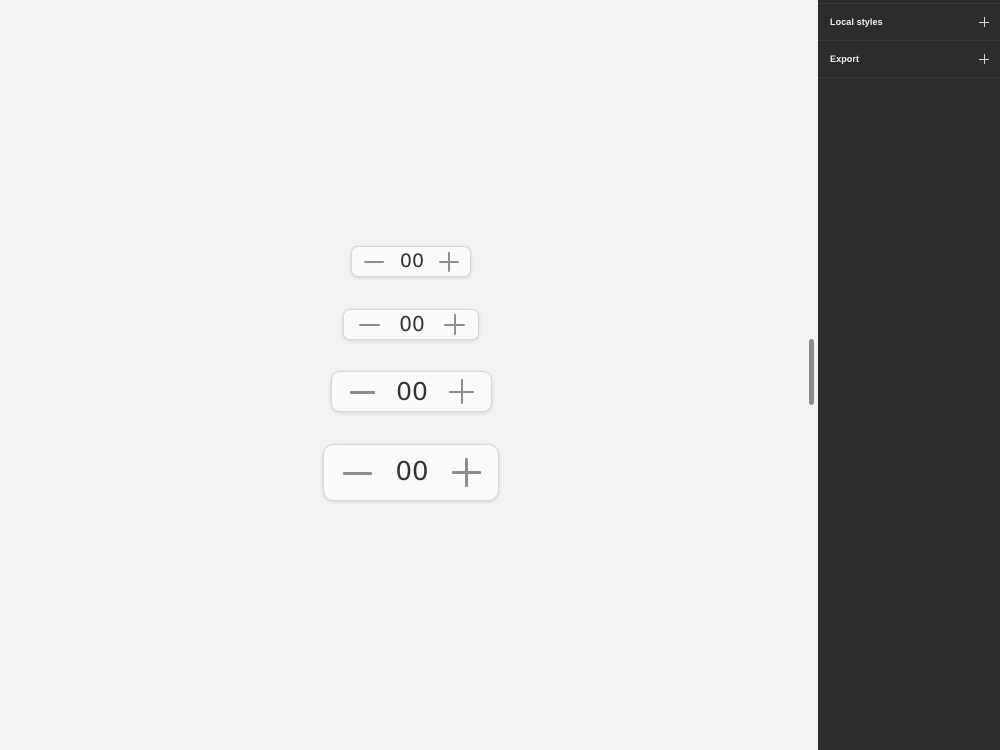 Image resolution: width=1000 pixels, height=750 pixels. What do you see at coordinates (856, 22) in the screenshot?
I see `section-label: Local styles` at bounding box center [856, 22].